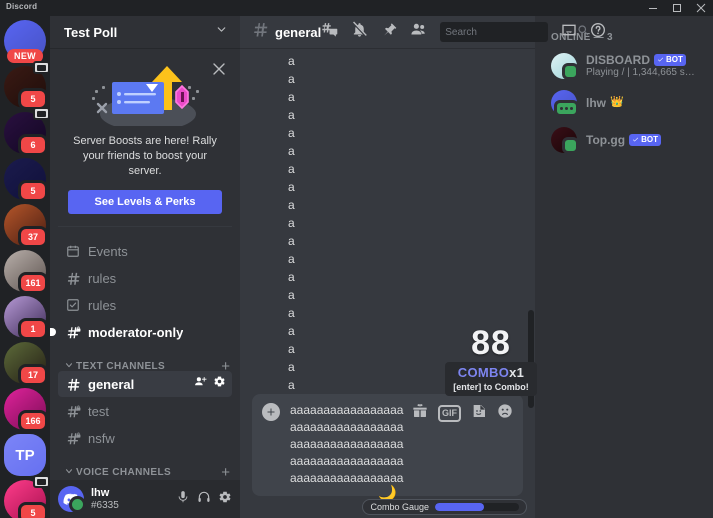 The width and height of the screenshot is (713, 518). I want to click on gif-button: GIF, so click(449, 413).